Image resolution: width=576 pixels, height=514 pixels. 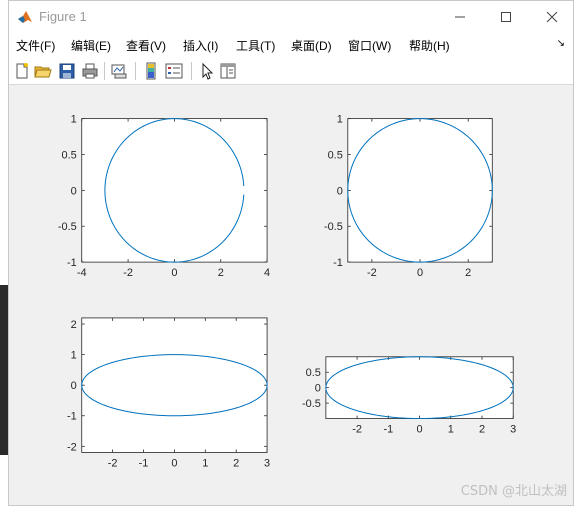 What do you see at coordinates (67, 71) in the screenshot?
I see `save-icon` at bounding box center [67, 71].